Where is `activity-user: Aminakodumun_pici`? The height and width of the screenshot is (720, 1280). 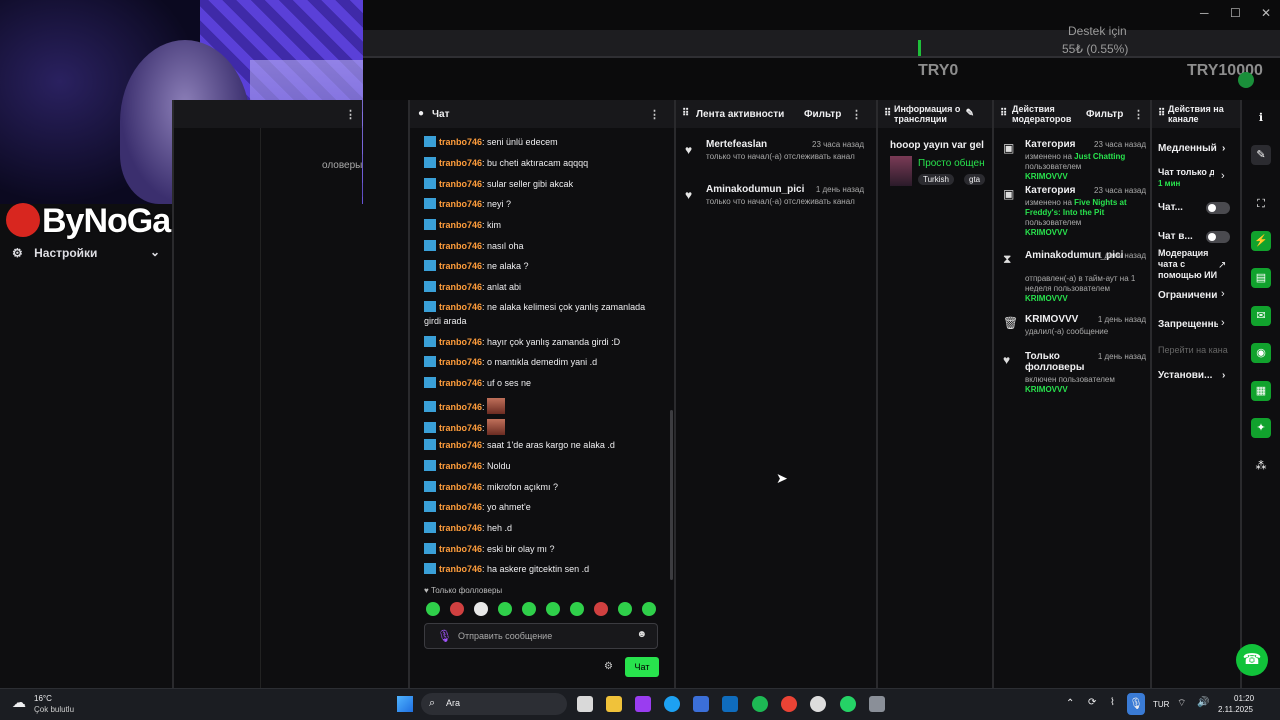 activity-user: Aminakodumun_pici is located at coordinates (755, 189).